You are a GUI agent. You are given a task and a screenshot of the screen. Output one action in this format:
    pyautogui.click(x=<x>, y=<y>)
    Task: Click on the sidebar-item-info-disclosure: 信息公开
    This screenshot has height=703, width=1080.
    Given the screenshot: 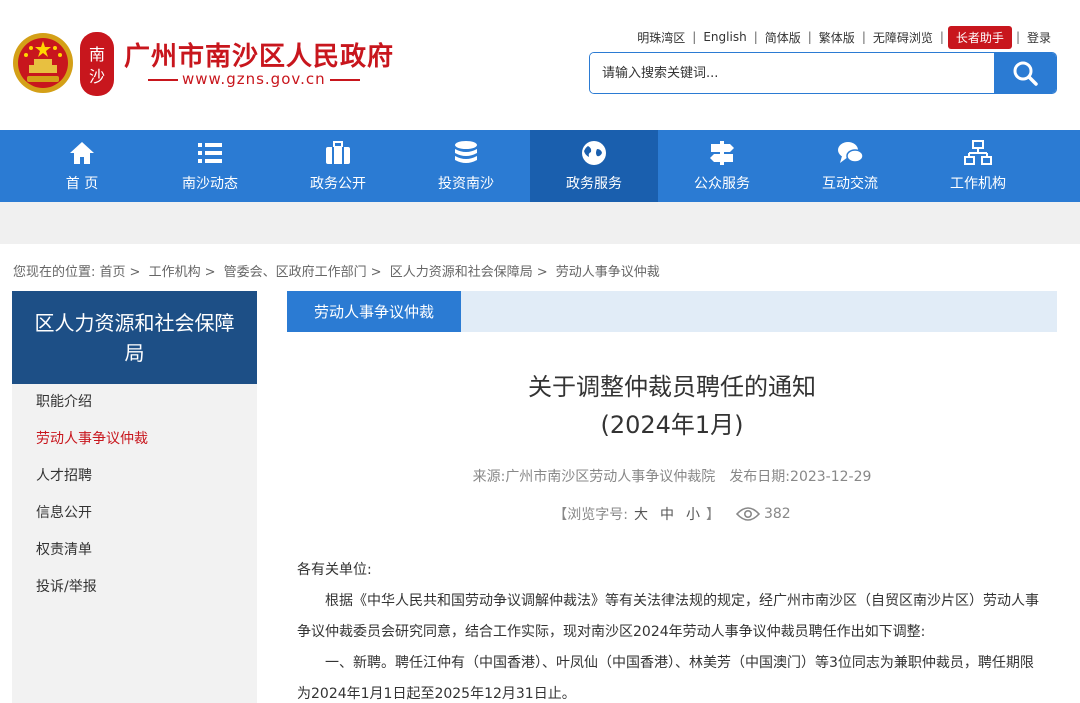 What is the action you would take?
    pyautogui.click(x=134, y=513)
    